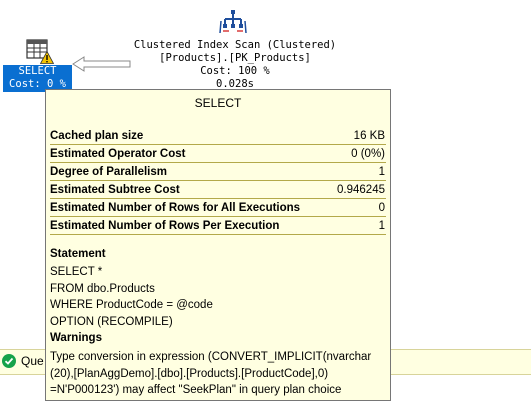  What do you see at coordinates (218, 190) in the screenshot?
I see `property-row: Estimated Subtree Cost 0.946245` at bounding box center [218, 190].